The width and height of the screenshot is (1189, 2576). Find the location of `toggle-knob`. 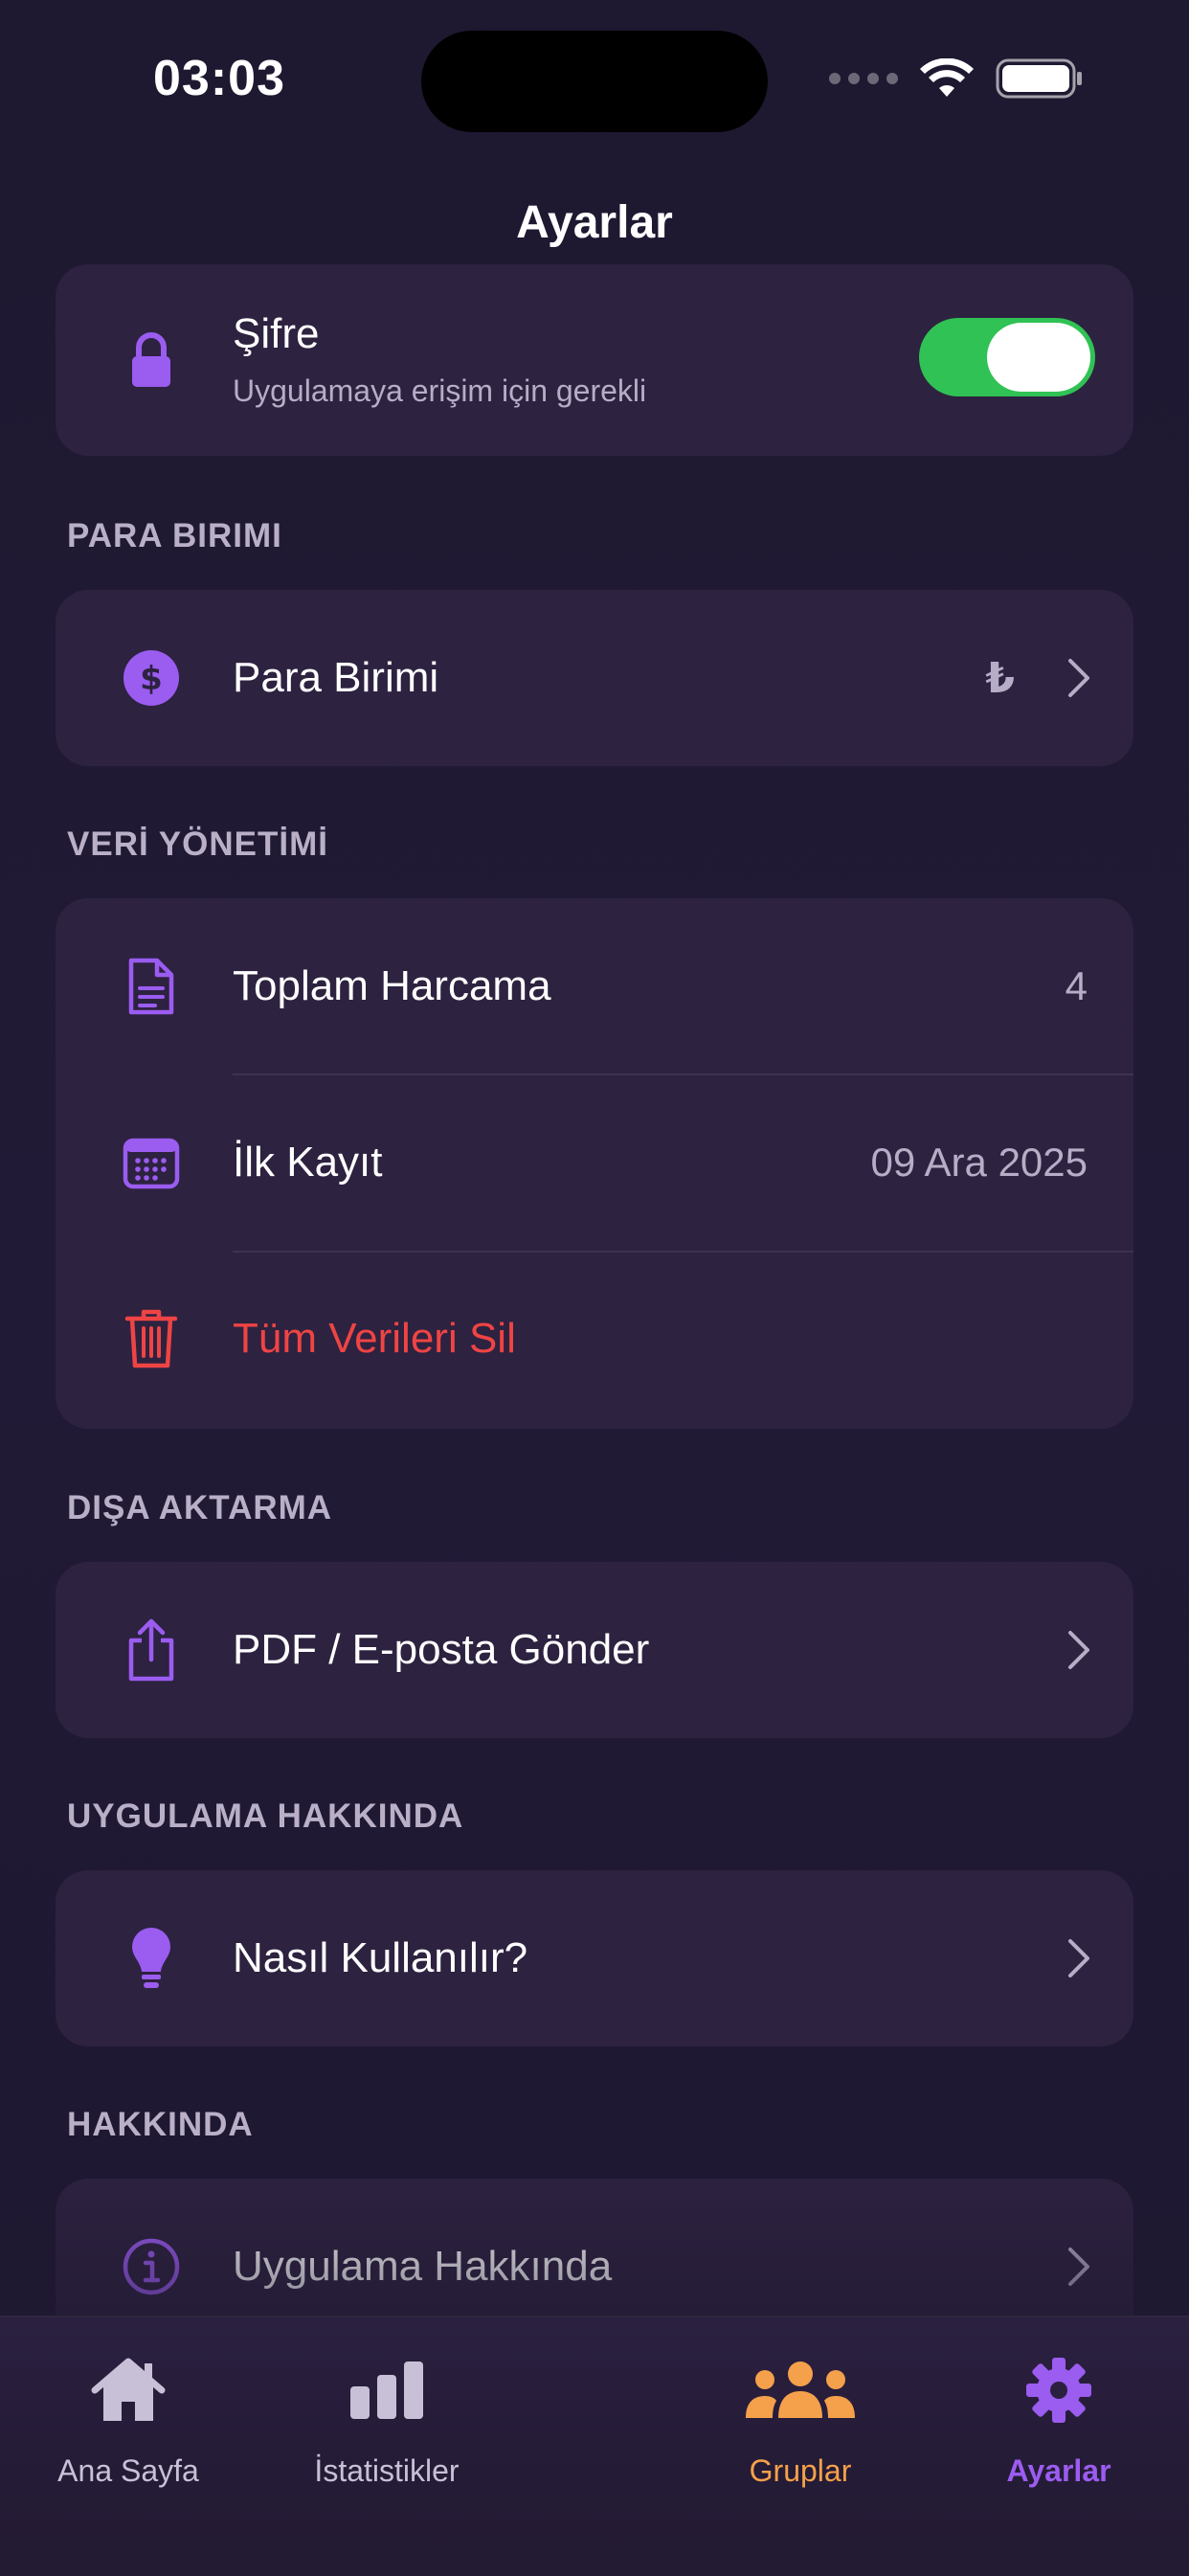

toggle-knob is located at coordinates (1038, 357).